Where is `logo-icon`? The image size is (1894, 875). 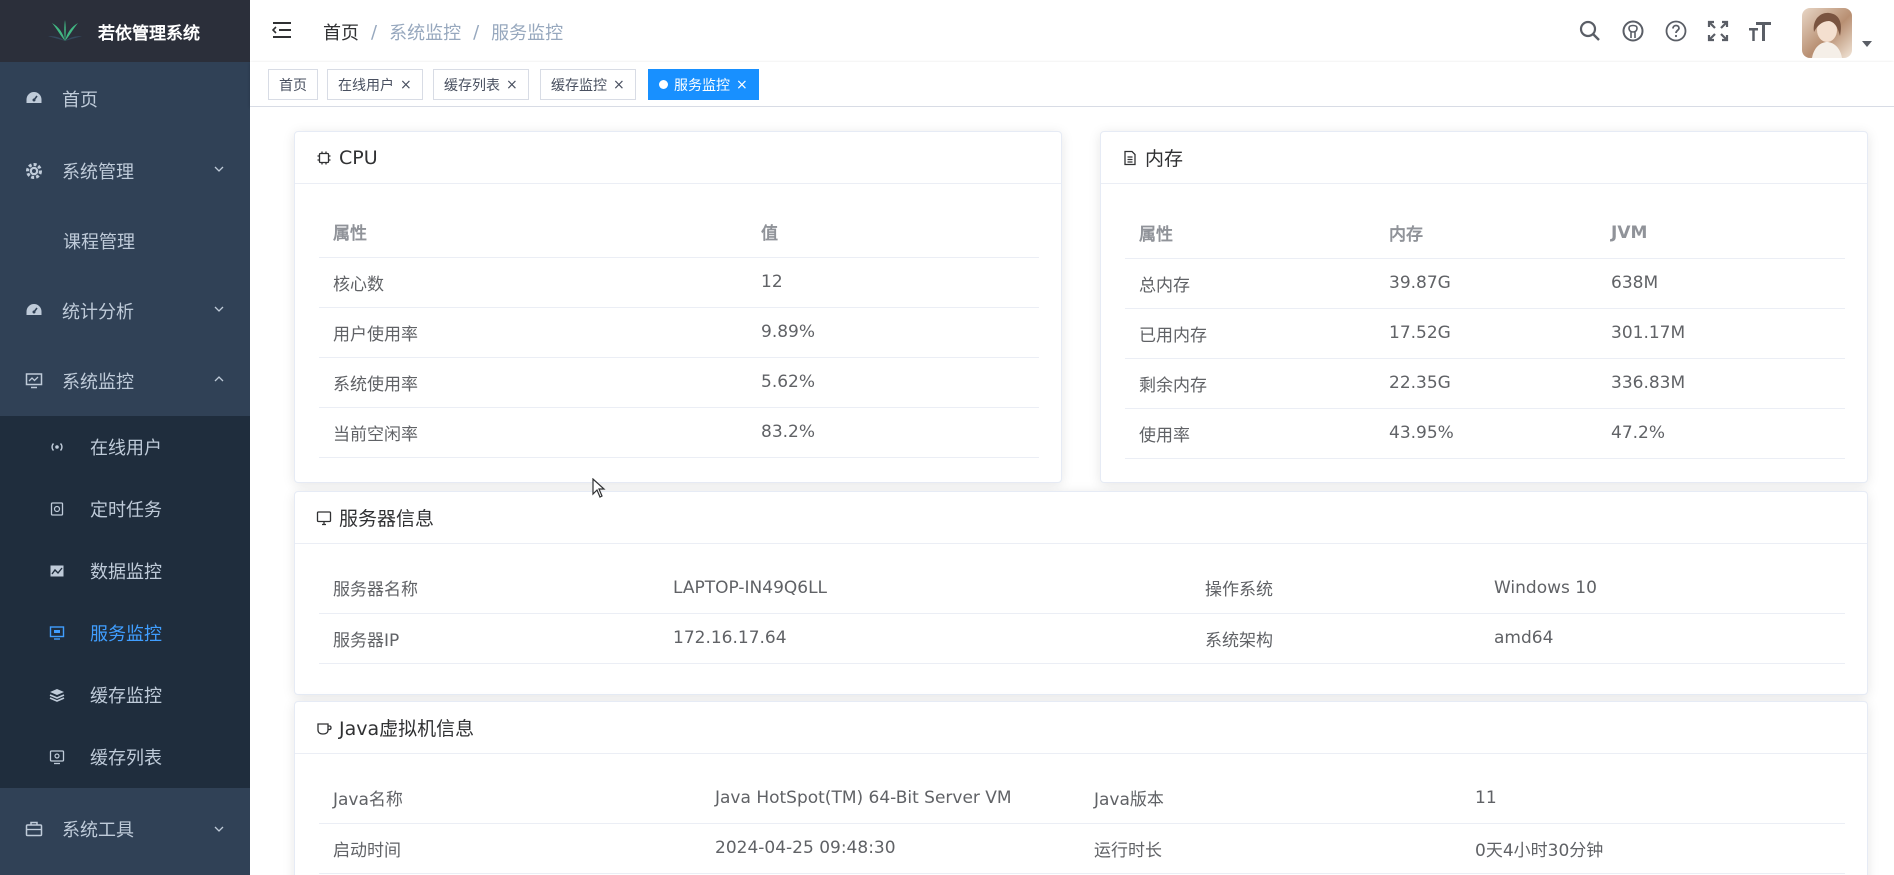 logo-icon is located at coordinates (65, 30).